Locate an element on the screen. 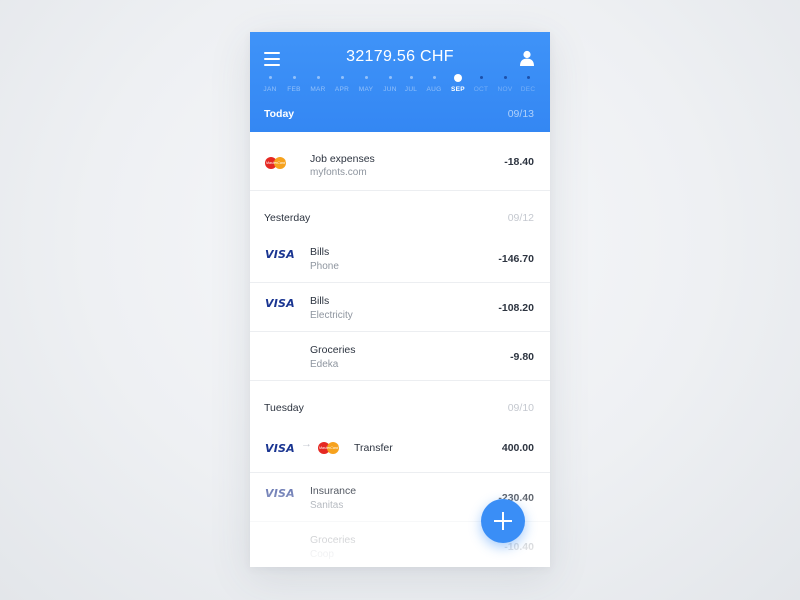  transfer-row: VISA → MasterCard Transfer 400.00 is located at coordinates (400, 448).